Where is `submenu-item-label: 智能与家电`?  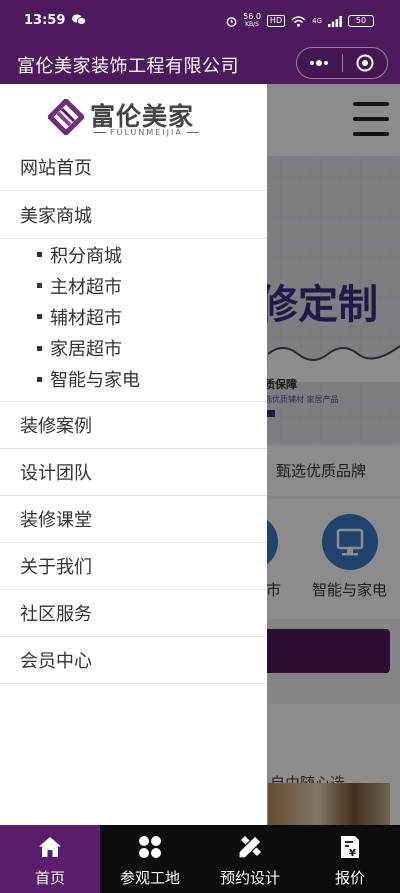
submenu-item-label: 智能与家电 is located at coordinates (95, 381).